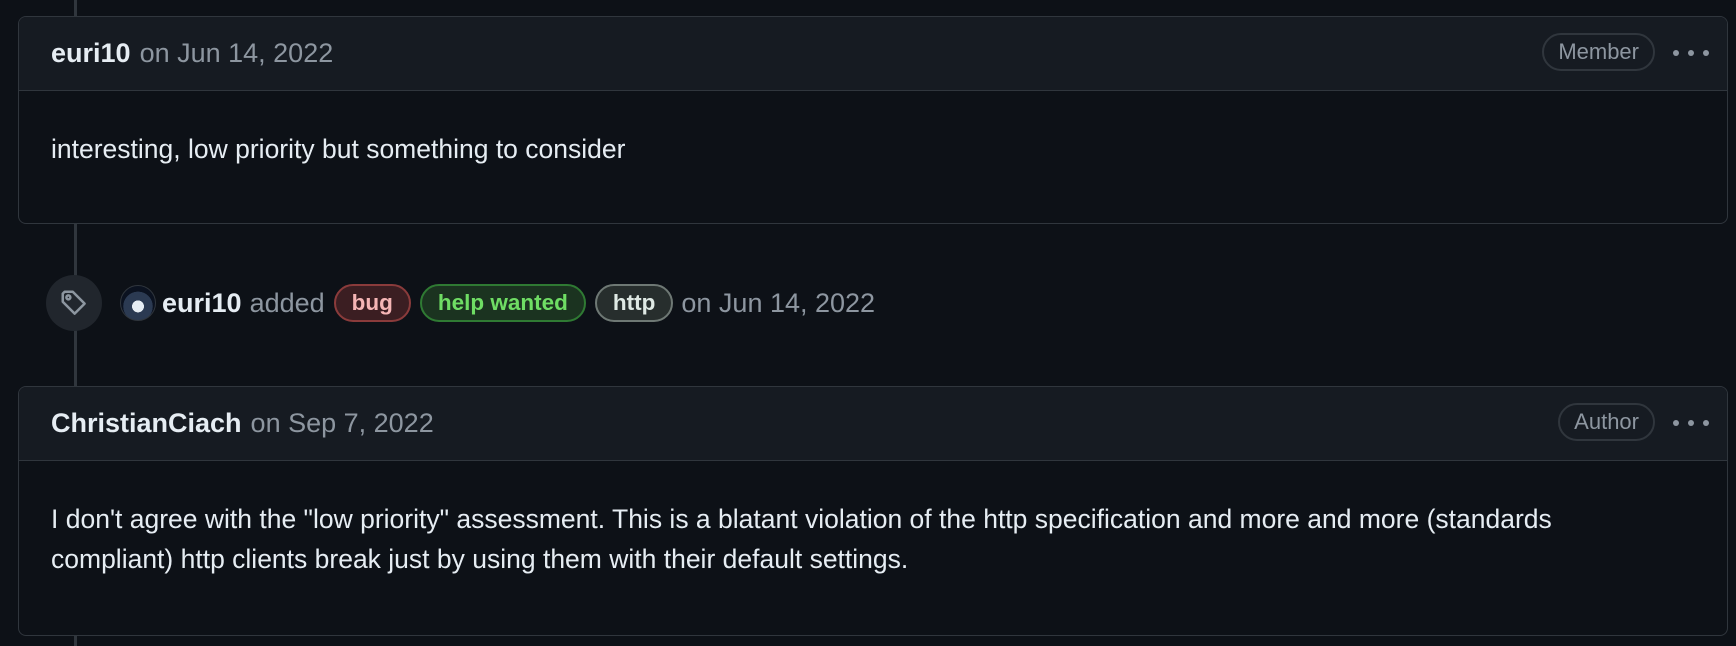  Describe the element at coordinates (287, 302) in the screenshot. I see `event-action: added` at that location.